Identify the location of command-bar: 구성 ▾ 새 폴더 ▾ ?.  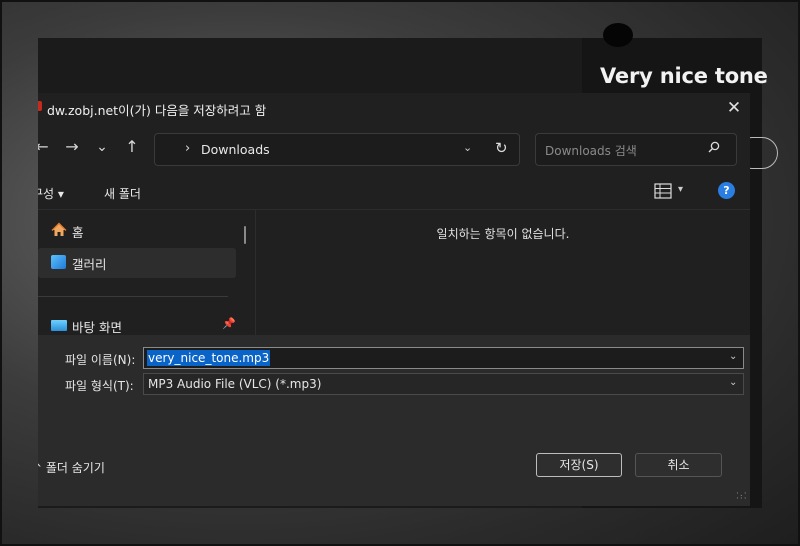
(394, 192).